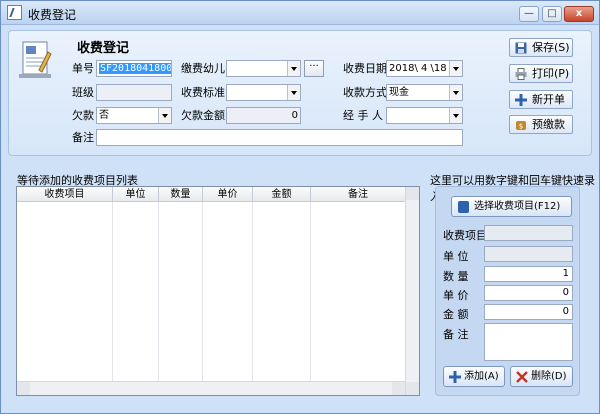 Image resolution: width=600 pixels, height=414 pixels. What do you see at coordinates (203, 92) in the screenshot?
I see `standard-label: 收费标准` at bounding box center [203, 92].